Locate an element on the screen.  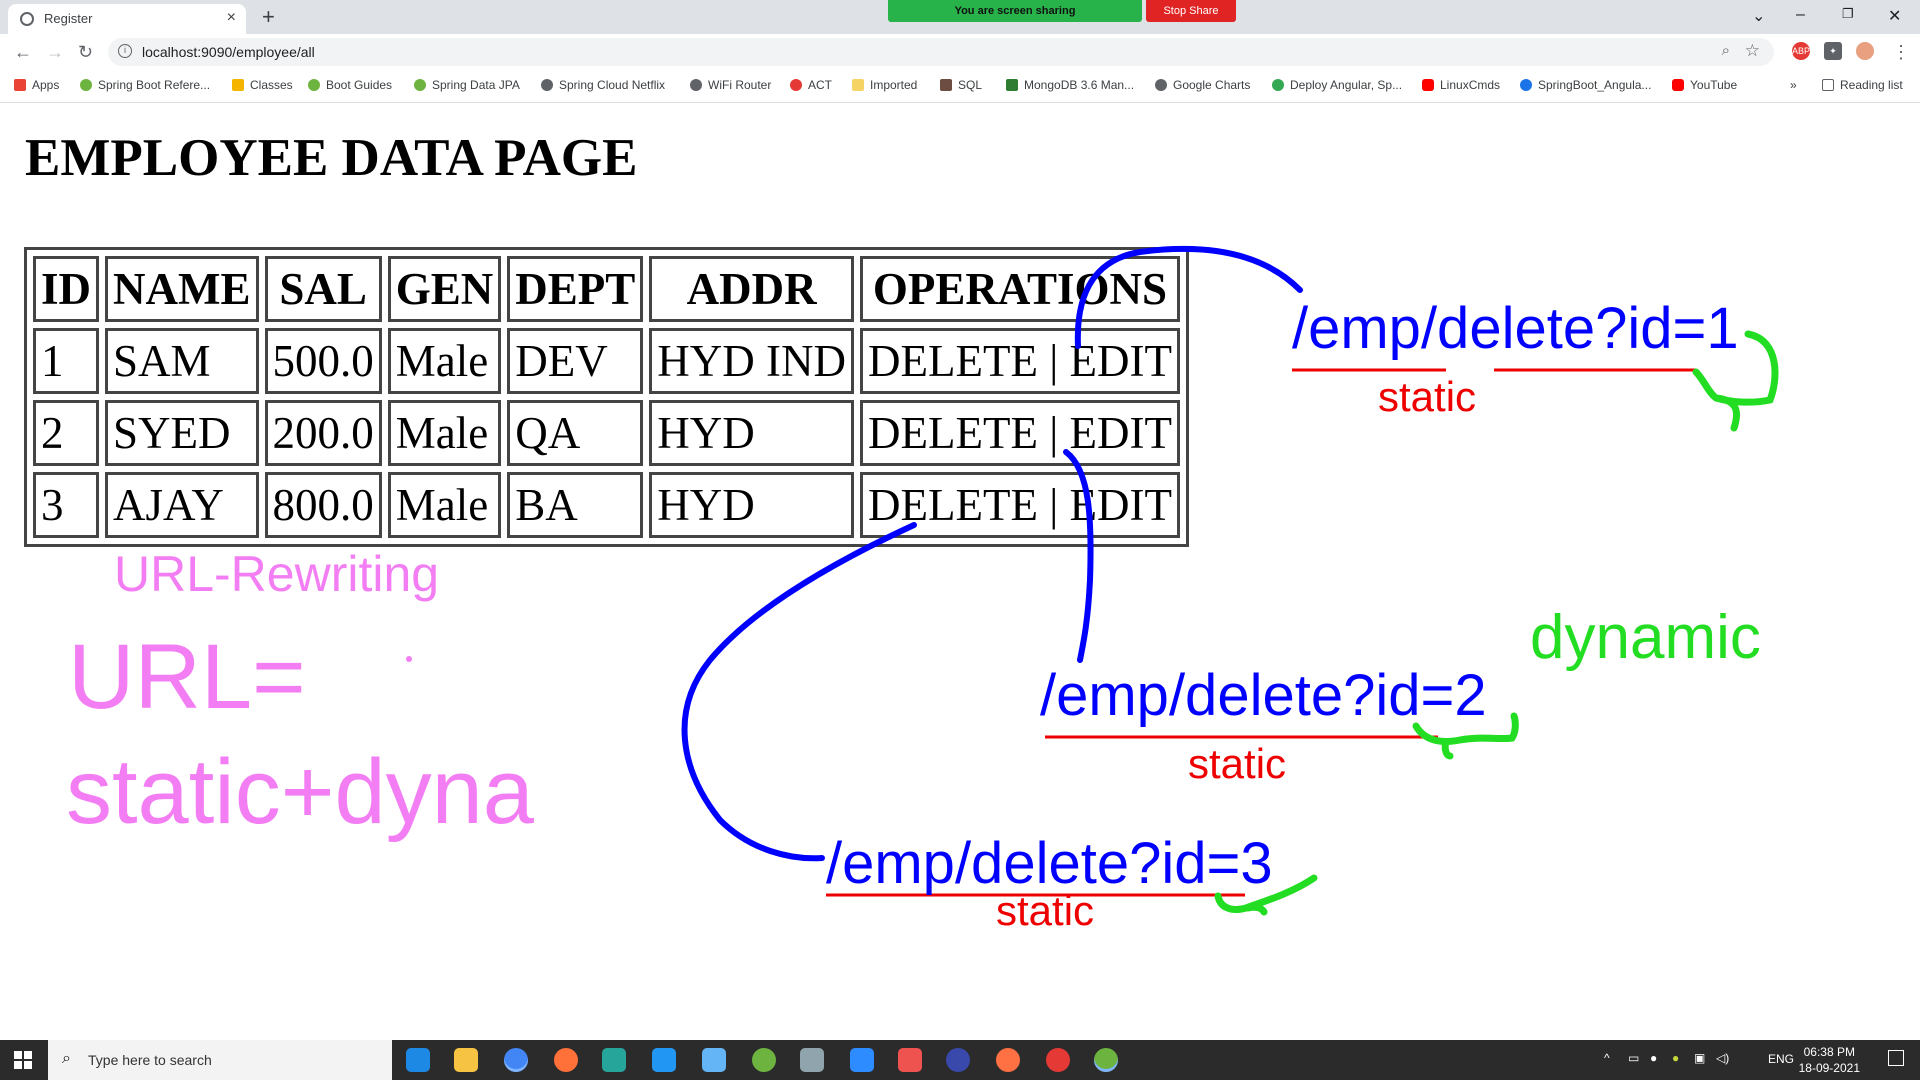
volume-icon: ◁) is located at coordinates (1722, 1058).